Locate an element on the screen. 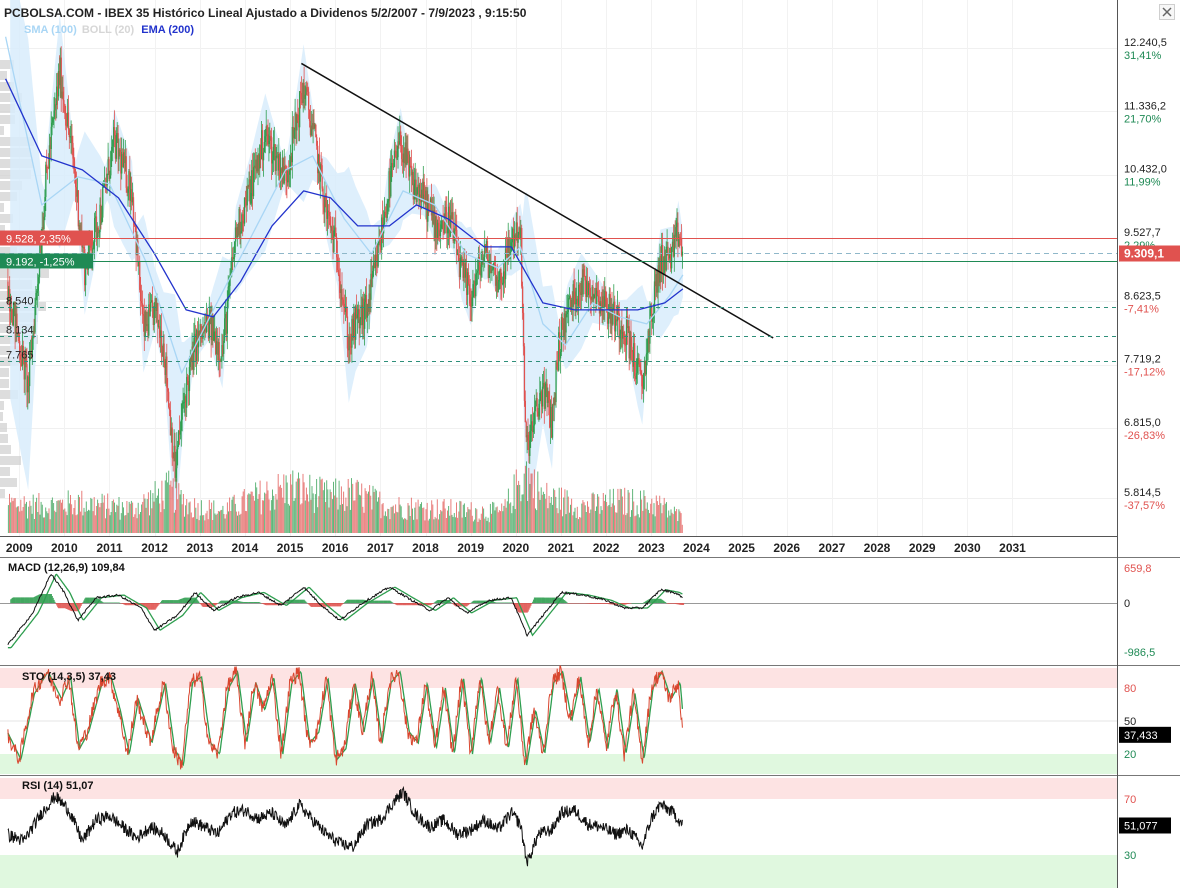 Image resolution: width=1180 pixels, height=893 pixels. legend-ema: EMA (200) is located at coordinates (167, 30).